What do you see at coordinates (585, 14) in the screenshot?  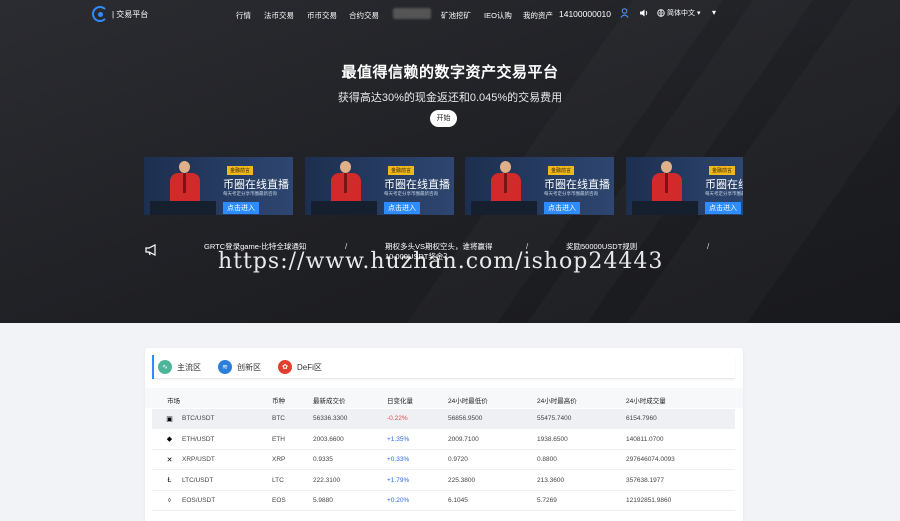 I see `account-phone: 14100000010` at bounding box center [585, 14].